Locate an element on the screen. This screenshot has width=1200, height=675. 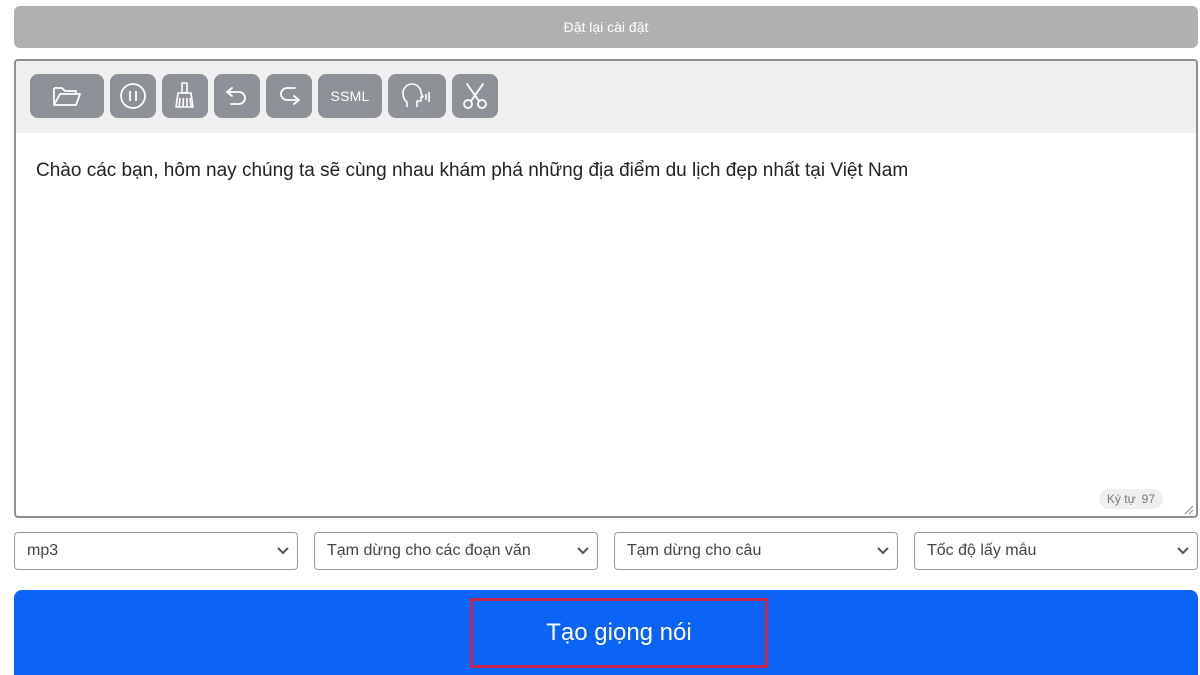
create-voice-highlight: Tạo giọng nói is located at coordinates (619, 633).